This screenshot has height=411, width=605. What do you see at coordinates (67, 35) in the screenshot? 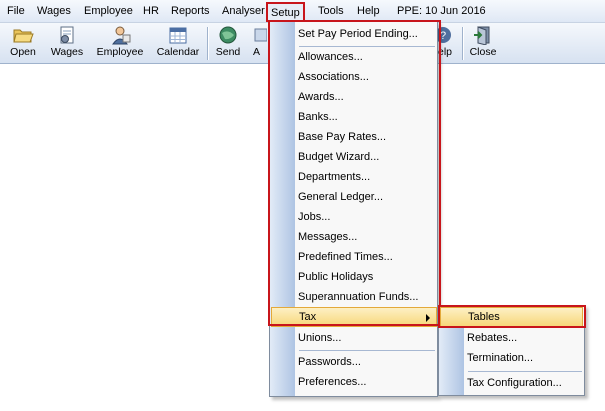
I see `wages-document-icon` at bounding box center [67, 35].